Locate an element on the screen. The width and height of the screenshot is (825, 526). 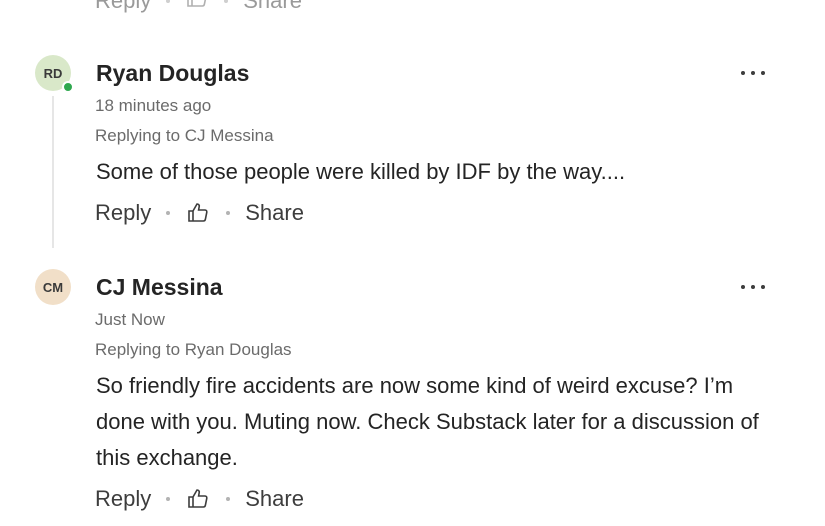
comment-author: Ryan Douglas is located at coordinates (172, 73).